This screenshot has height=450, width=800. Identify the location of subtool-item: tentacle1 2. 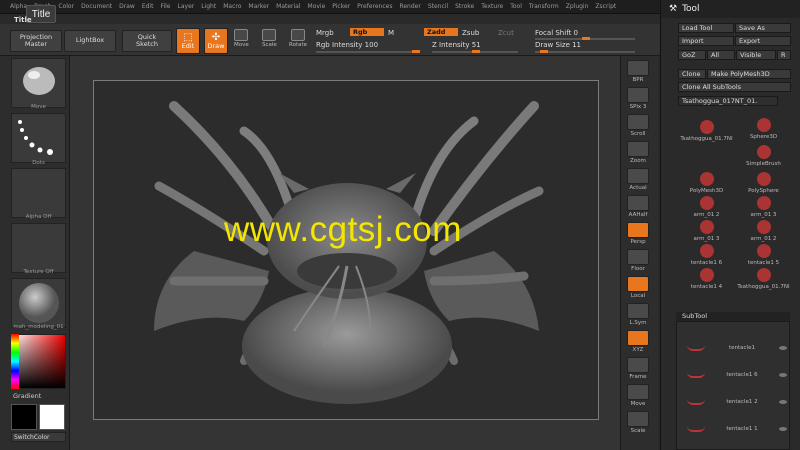
(737, 402).